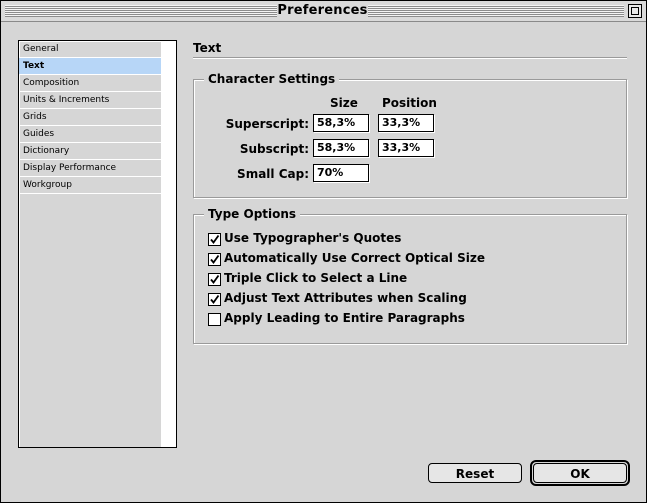  What do you see at coordinates (90, 100) in the screenshot?
I see `sidebar-item-units-increments: Units & Increments` at bounding box center [90, 100].